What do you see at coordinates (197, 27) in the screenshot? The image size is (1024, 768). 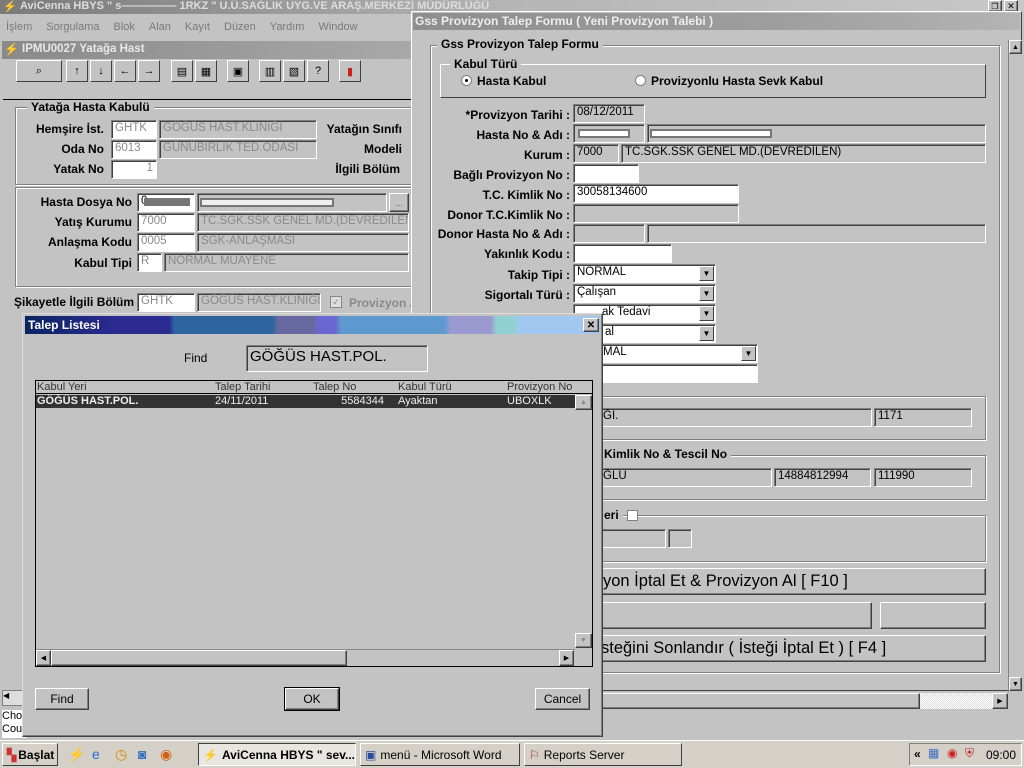 I see `menu-kayit: Kayıt` at bounding box center [197, 27].